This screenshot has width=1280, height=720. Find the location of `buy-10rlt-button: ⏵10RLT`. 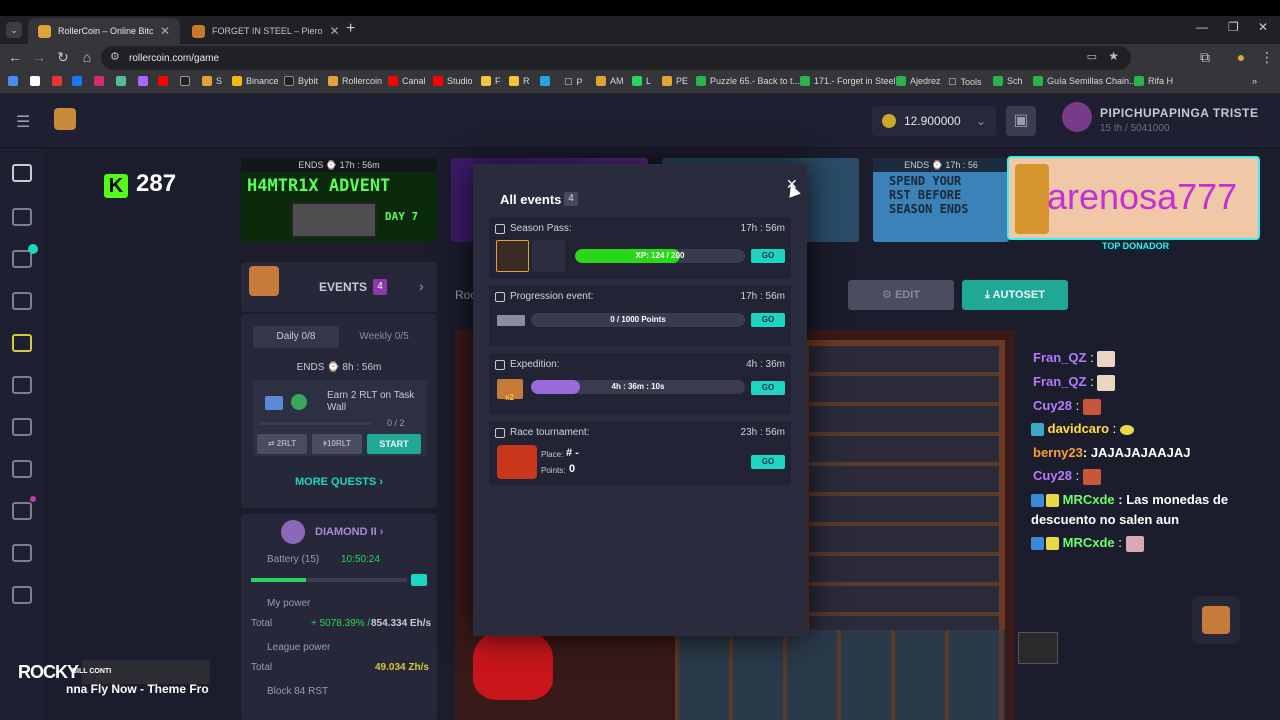

buy-10rlt-button: ⏵10RLT is located at coordinates (337, 444).